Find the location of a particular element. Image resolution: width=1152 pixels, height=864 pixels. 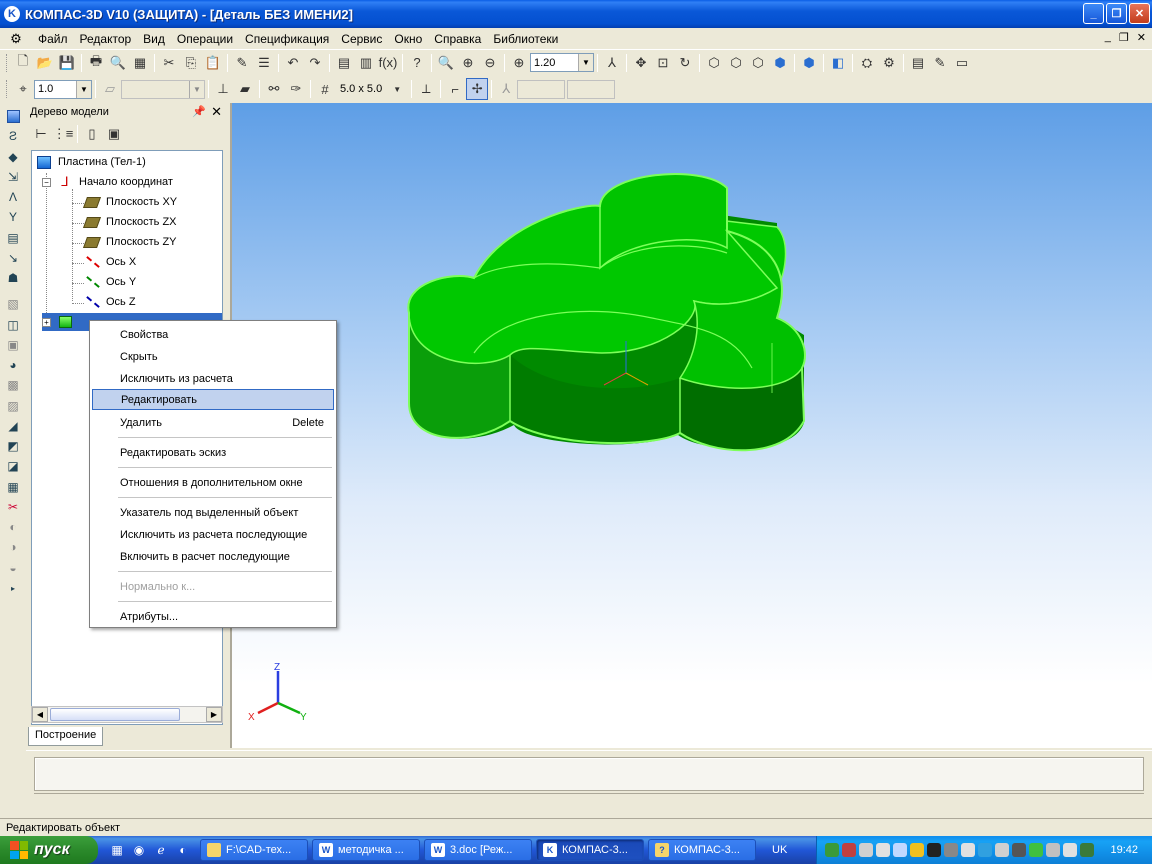

menu-help: Справка is located at coordinates (457, 39).